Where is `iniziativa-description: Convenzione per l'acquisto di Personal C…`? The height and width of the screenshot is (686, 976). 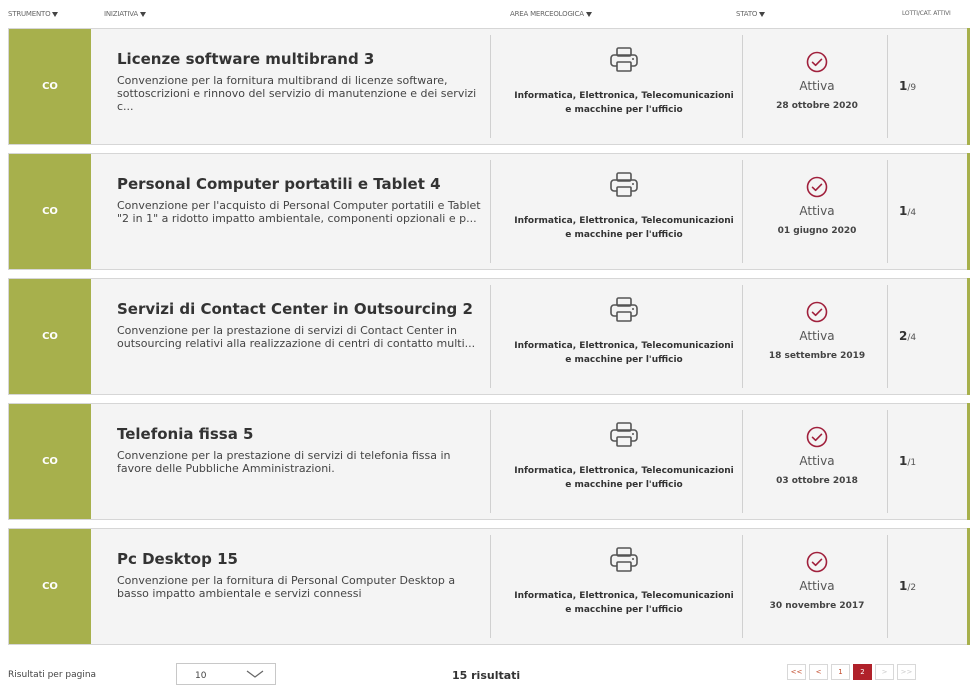 iniziativa-description: Convenzione per l'acquisto di Personal C… is located at coordinates (299, 212).